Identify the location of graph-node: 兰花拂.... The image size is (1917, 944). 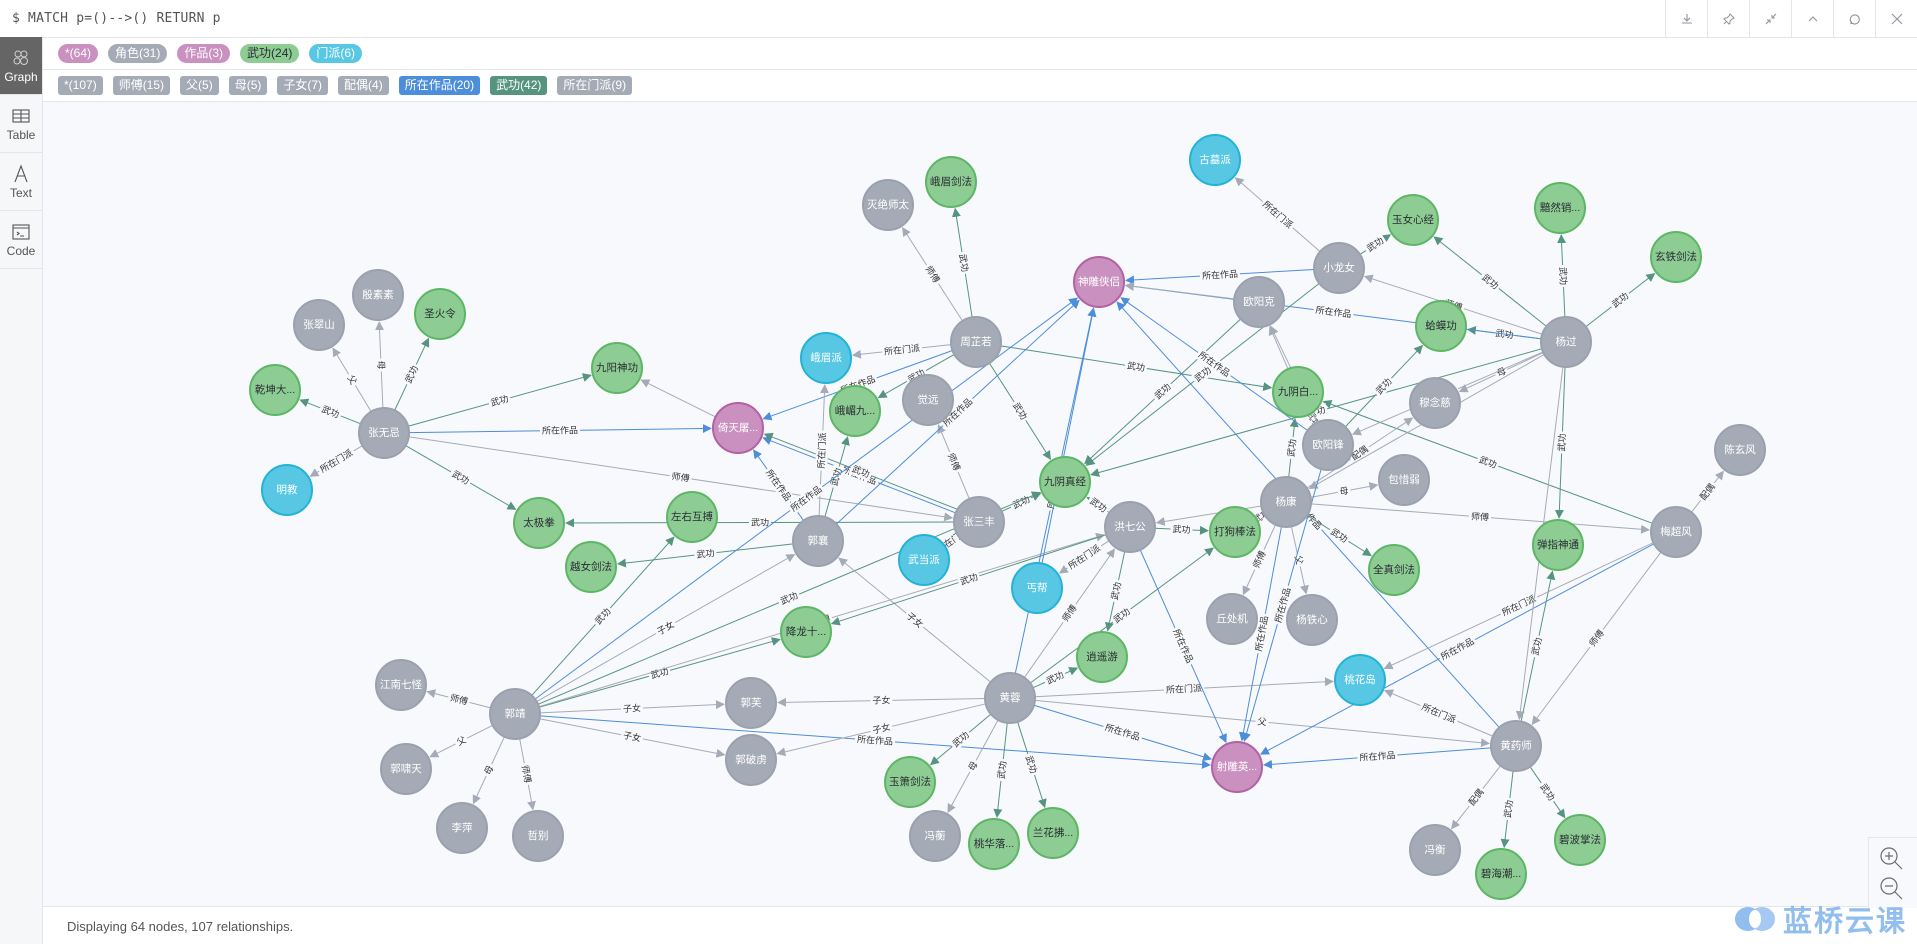
(1053, 833).